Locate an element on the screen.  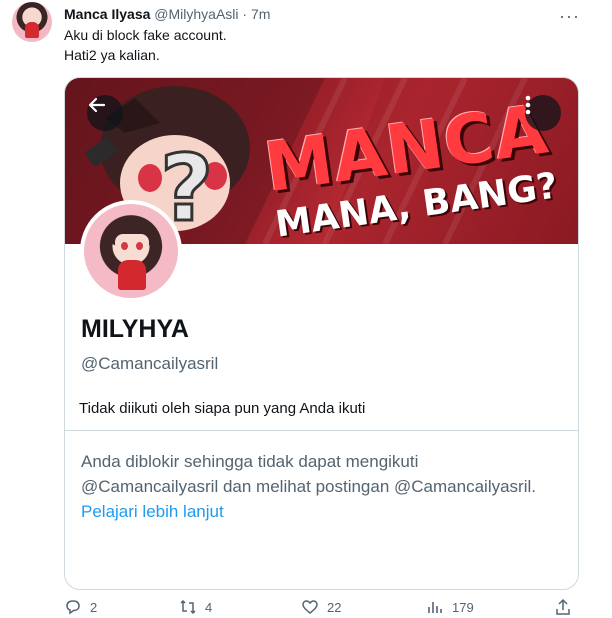
profile-more-button is located at coordinates (543, 113).